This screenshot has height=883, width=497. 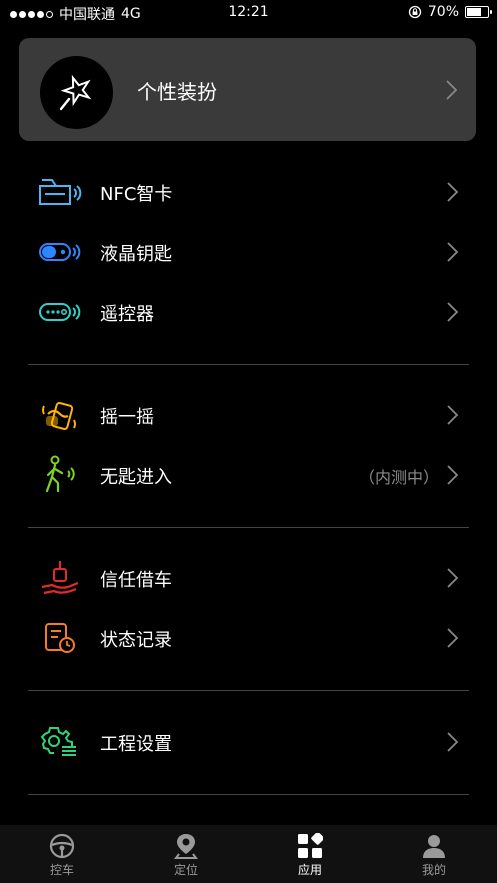 What do you see at coordinates (248, 638) in the screenshot?
I see `menu-item-status-record: 状态记录` at bounding box center [248, 638].